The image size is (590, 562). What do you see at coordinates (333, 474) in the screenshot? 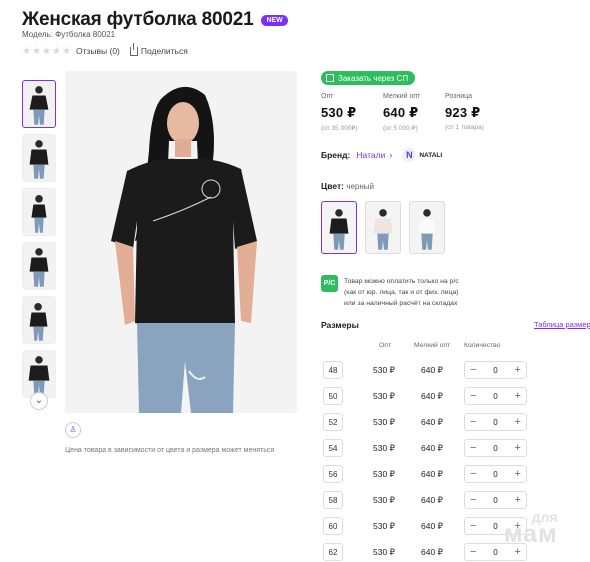
I see `size-label: 56` at bounding box center [333, 474].